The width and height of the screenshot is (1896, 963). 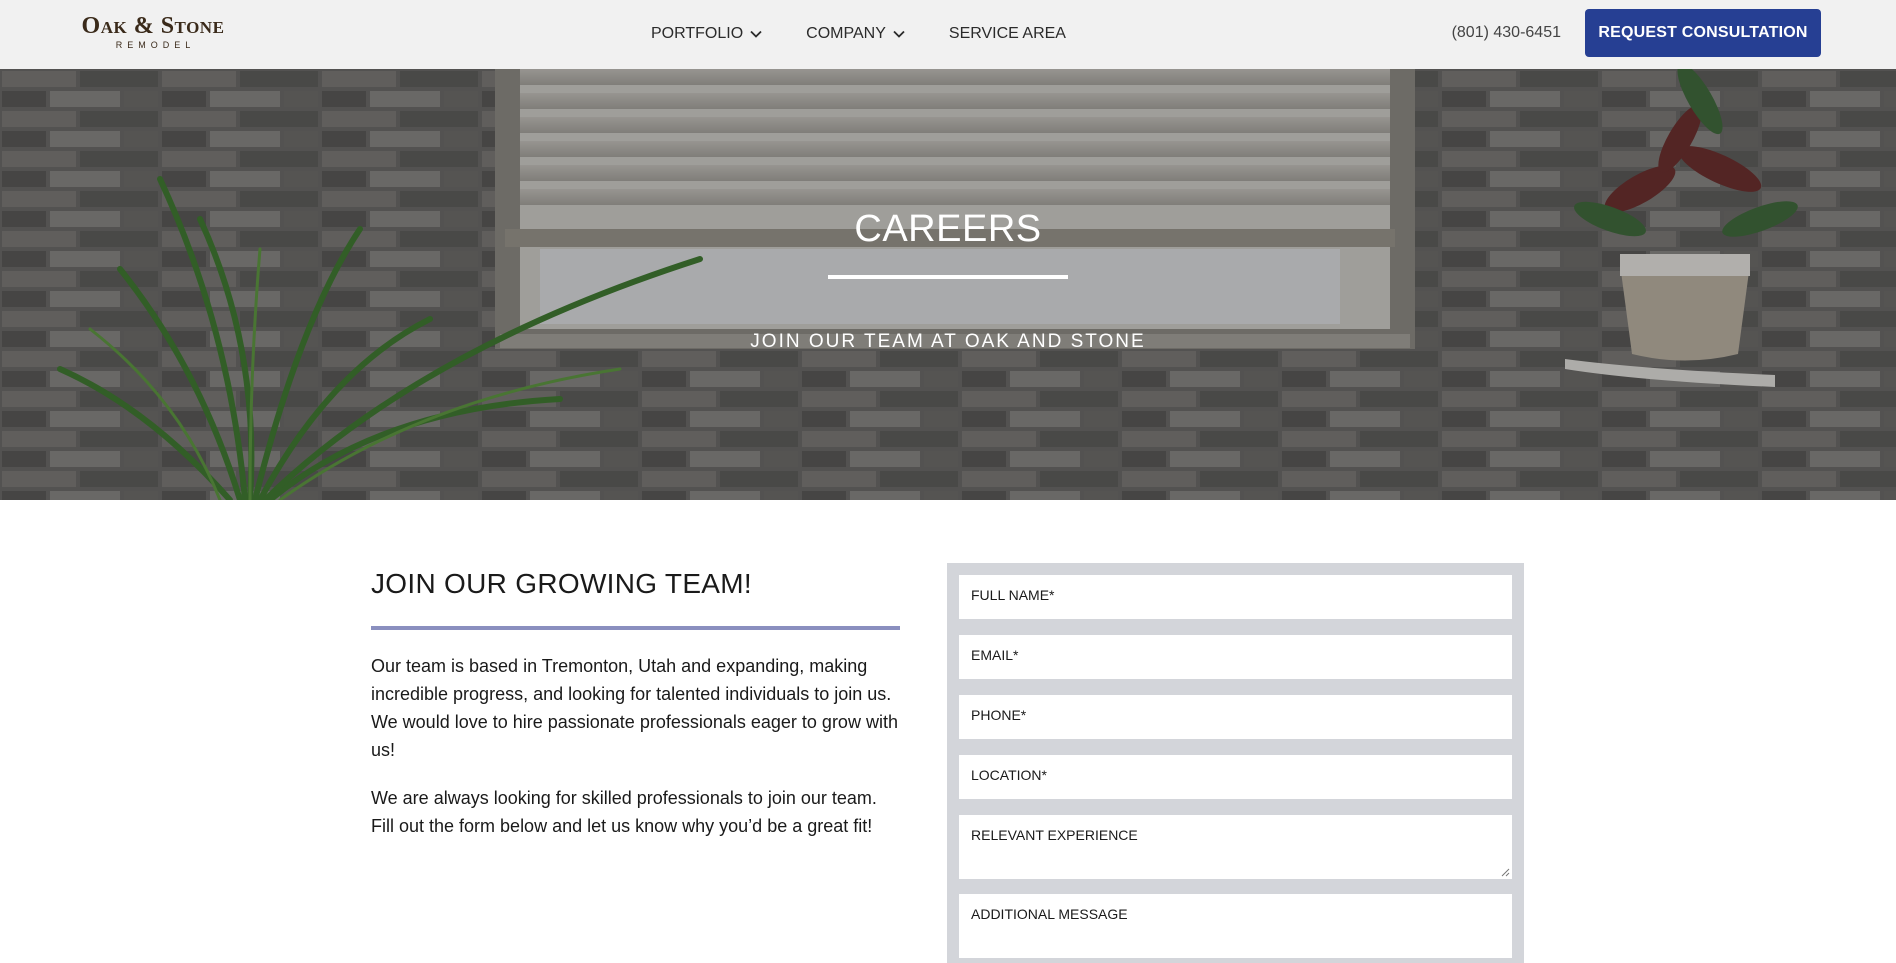 What do you see at coordinates (1235, 597) in the screenshot?
I see `full-name-field: FULL NAME*` at bounding box center [1235, 597].